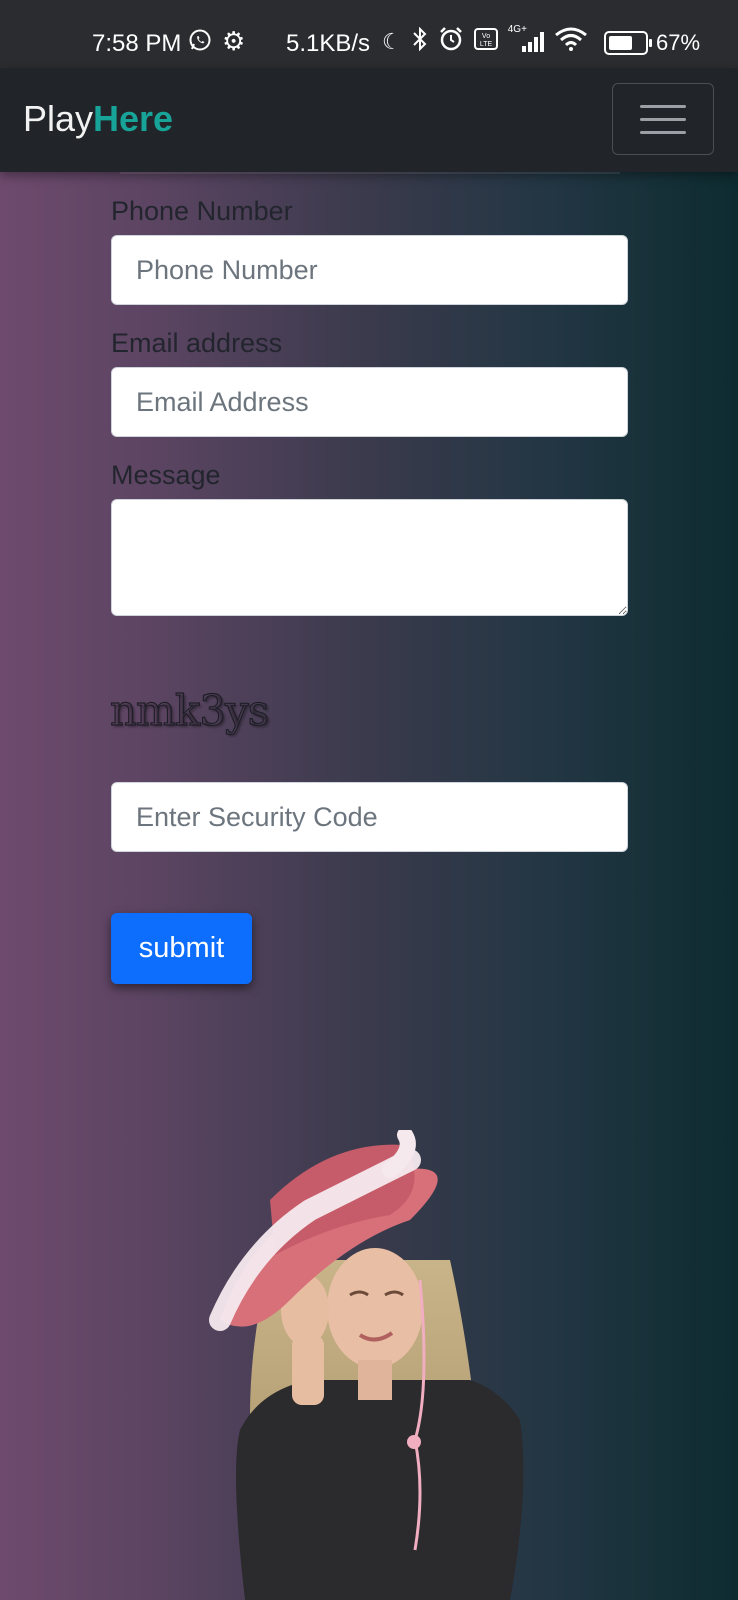  What do you see at coordinates (369, 557) in the screenshot?
I see `message-textarea` at bounding box center [369, 557].